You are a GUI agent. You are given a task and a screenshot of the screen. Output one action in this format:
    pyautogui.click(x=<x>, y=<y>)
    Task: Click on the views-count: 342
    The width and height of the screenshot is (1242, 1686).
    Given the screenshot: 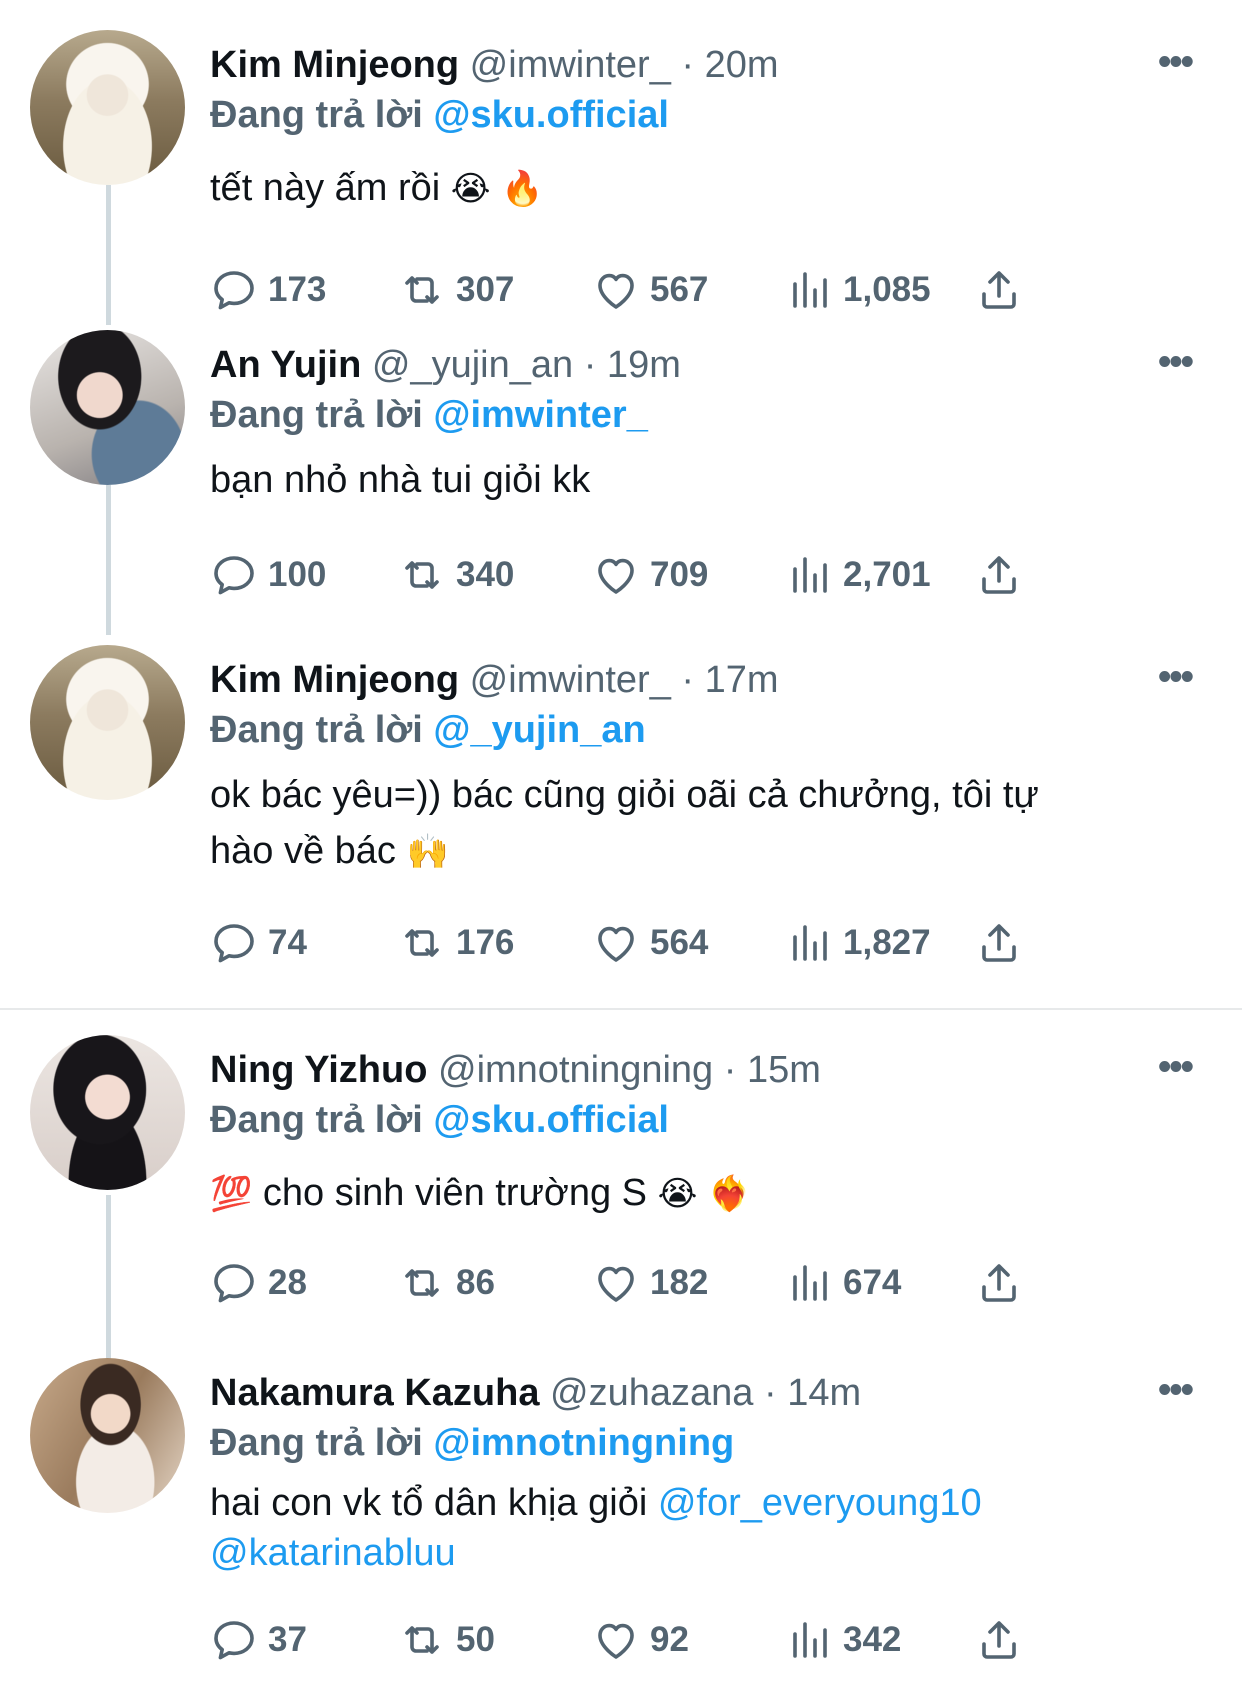 What is the action you would take?
    pyautogui.click(x=872, y=1639)
    